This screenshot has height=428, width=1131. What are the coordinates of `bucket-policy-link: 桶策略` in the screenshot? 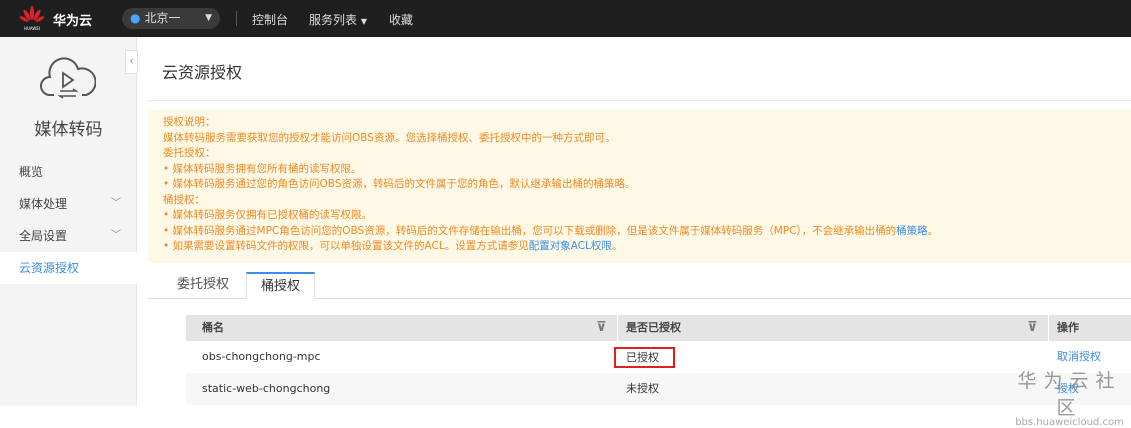 It's located at (912, 231).